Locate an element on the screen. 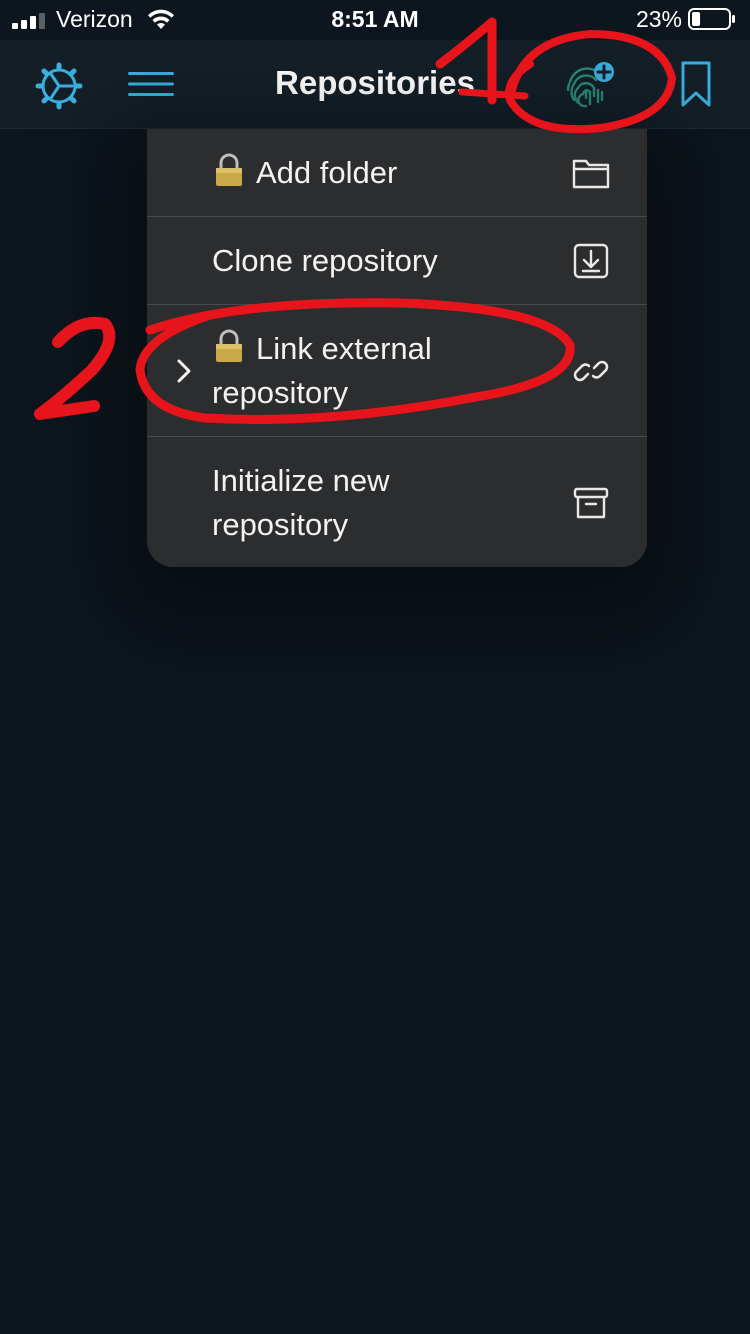 The height and width of the screenshot is (1334, 750). battery-percentage: 23% is located at coordinates (658, 19).